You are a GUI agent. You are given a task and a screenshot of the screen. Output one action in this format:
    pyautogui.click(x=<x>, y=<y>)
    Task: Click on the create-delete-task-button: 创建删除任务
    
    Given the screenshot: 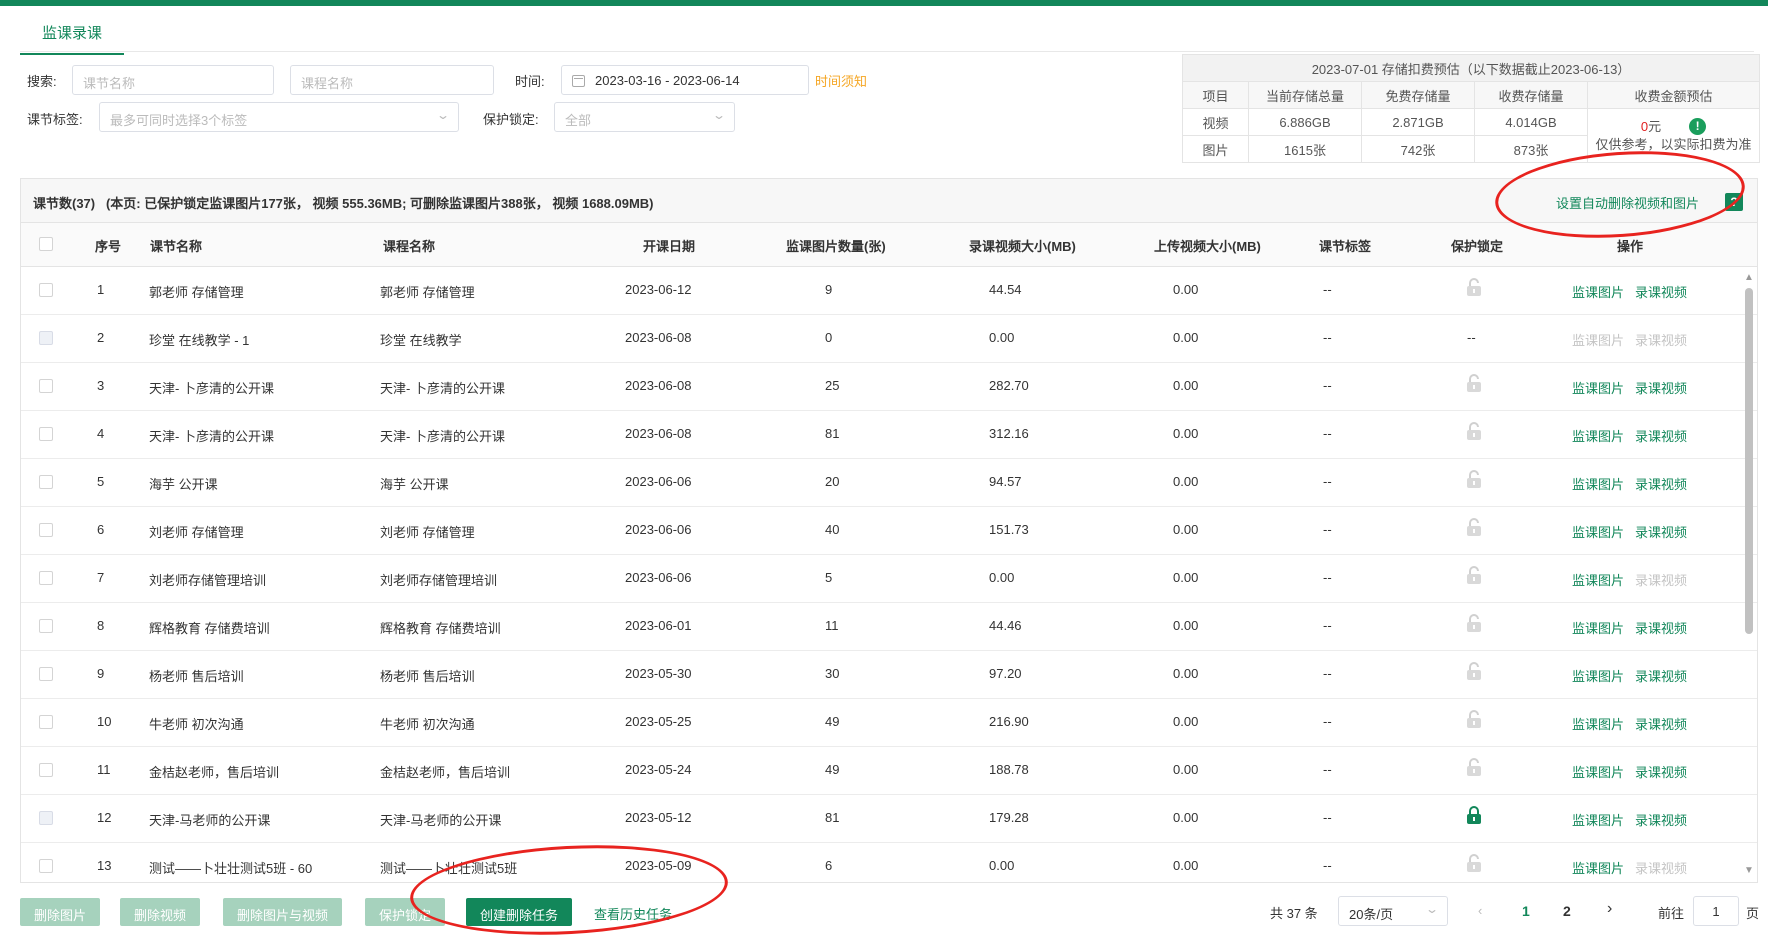 What is the action you would take?
    pyautogui.click(x=519, y=912)
    